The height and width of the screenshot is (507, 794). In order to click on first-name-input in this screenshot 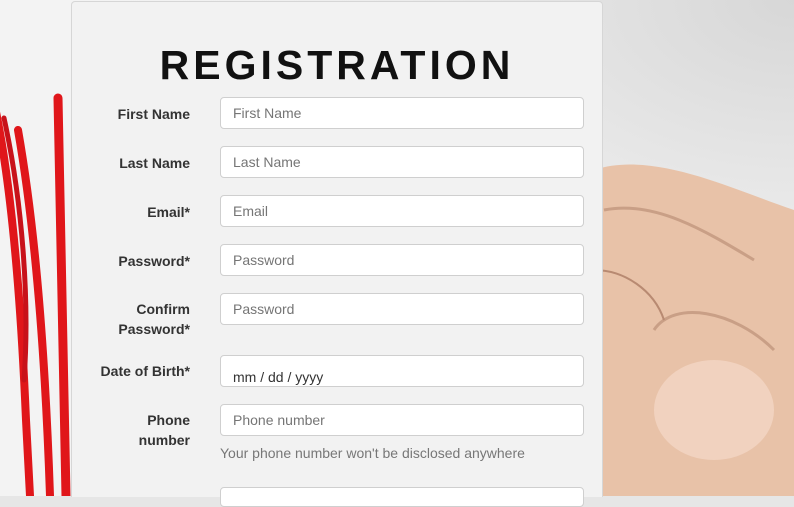, I will do `click(402, 113)`.